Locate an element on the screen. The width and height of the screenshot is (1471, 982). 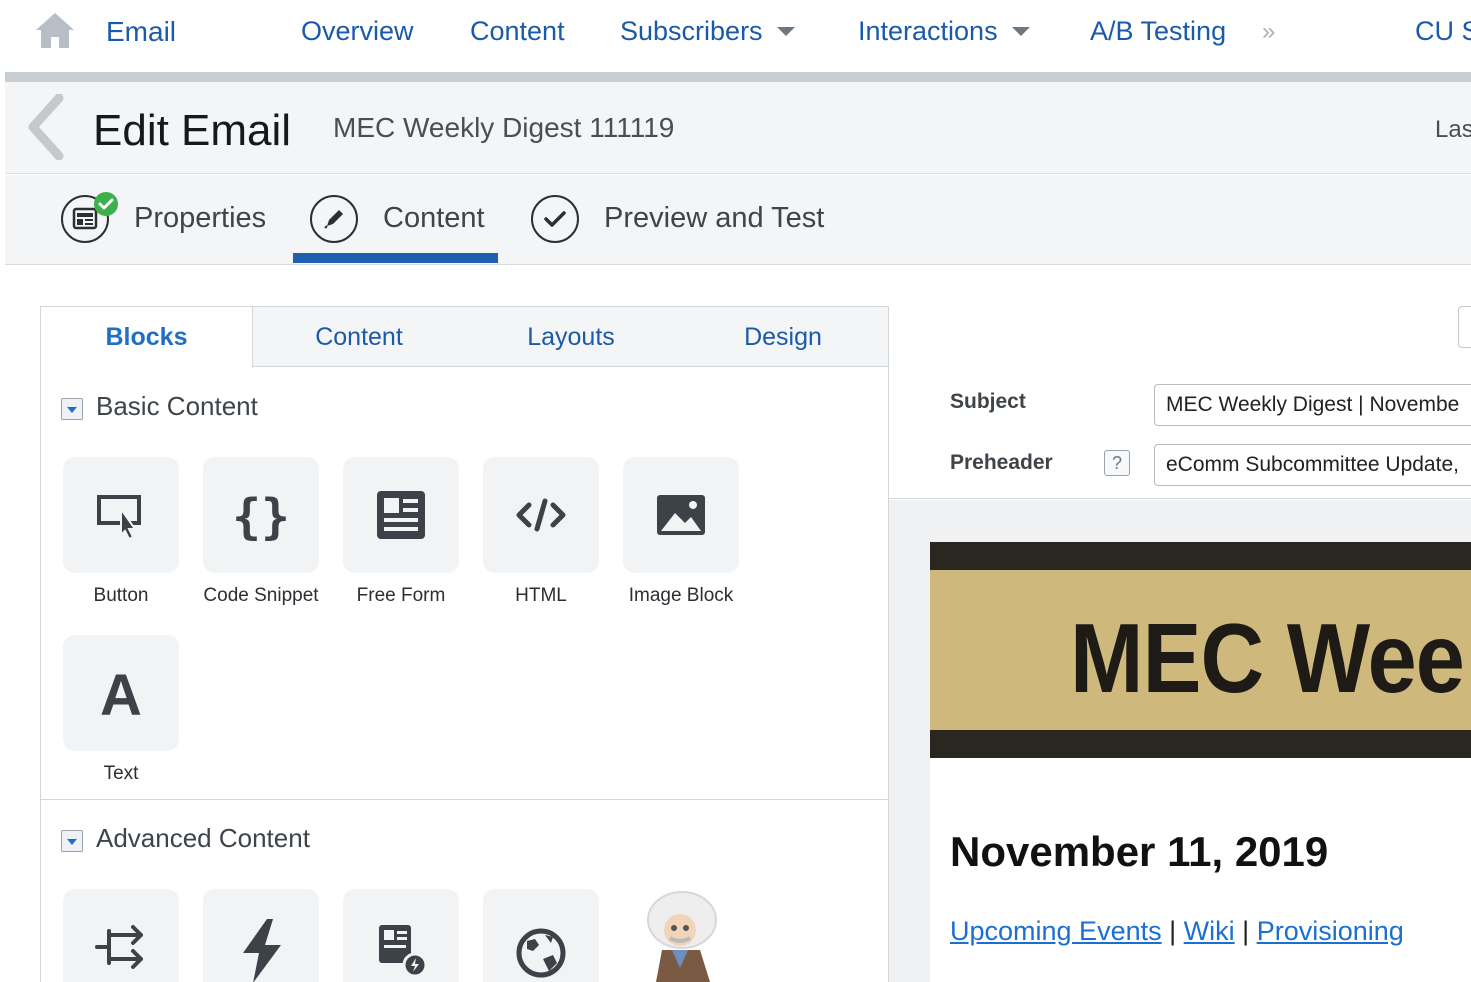
subject-label: Subject is located at coordinates (988, 401).